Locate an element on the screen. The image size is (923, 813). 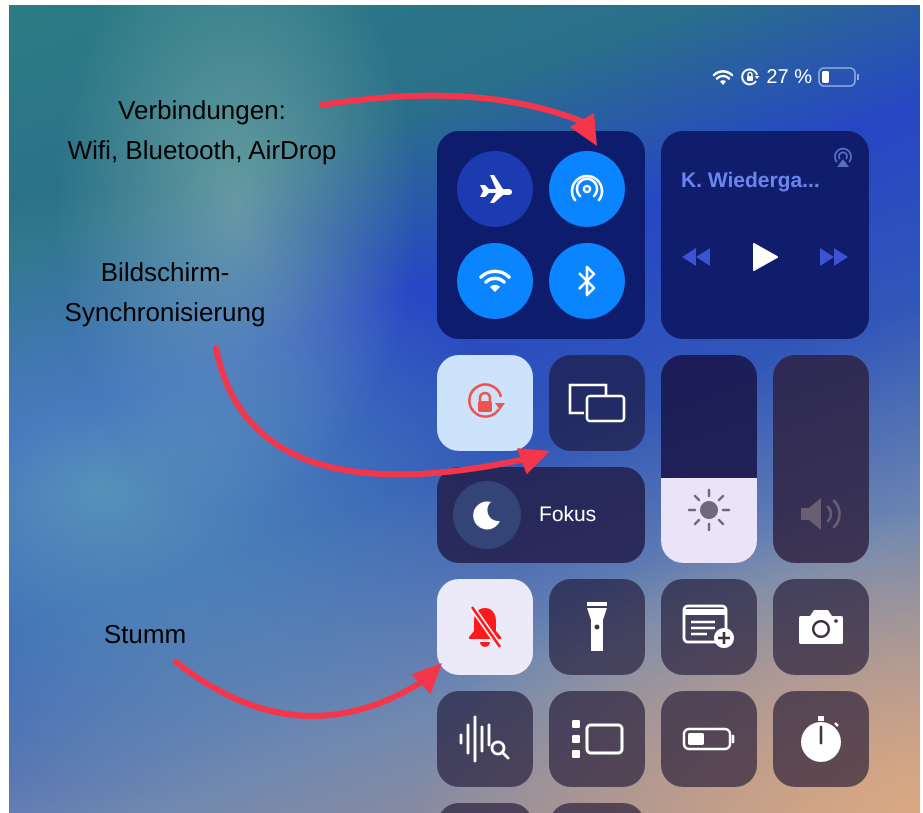
play-icon is located at coordinates (765, 257).